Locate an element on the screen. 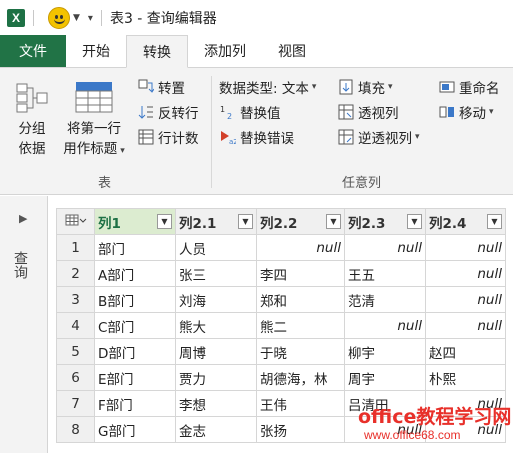  table-cell: 于晓 is located at coordinates (300, 351).